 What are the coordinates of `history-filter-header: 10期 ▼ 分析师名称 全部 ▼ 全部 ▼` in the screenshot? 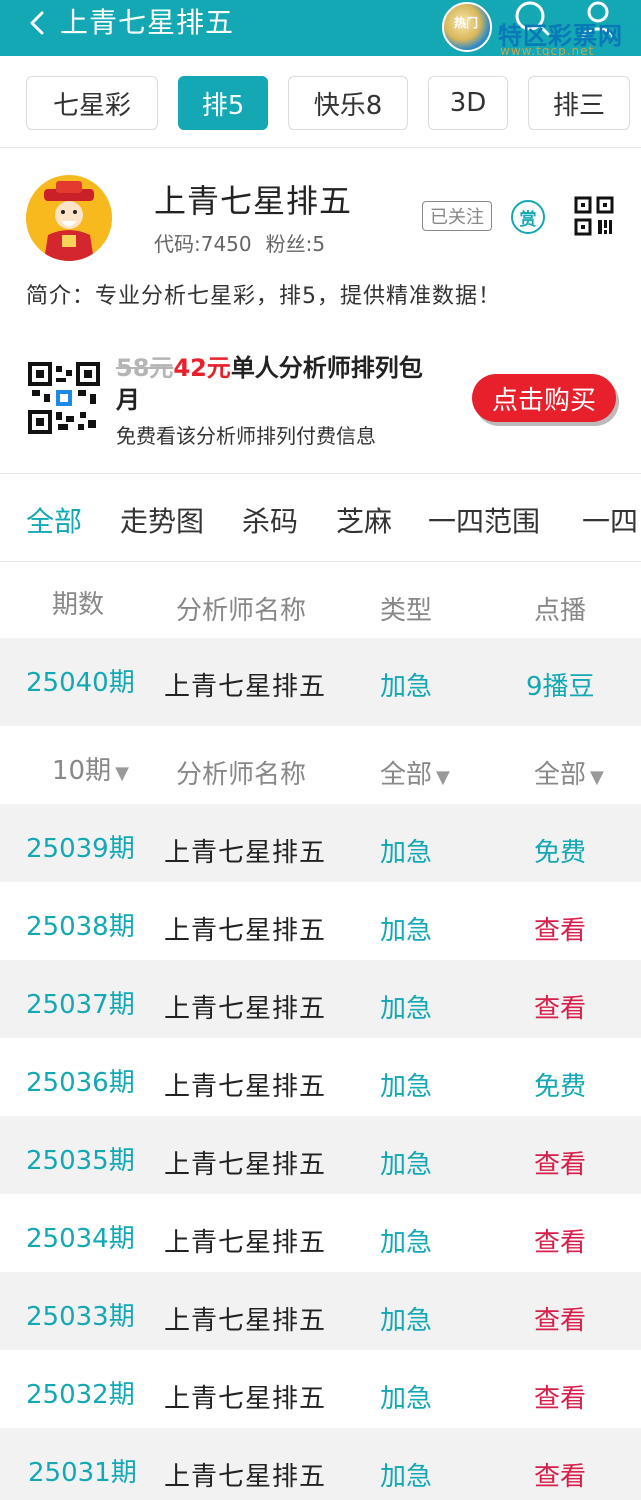 It's located at (320, 765).